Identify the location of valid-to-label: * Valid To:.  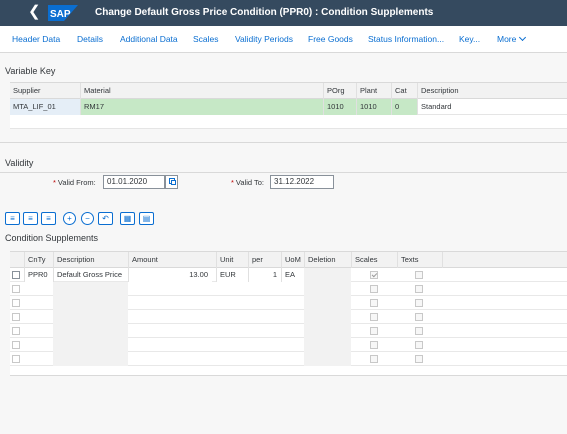
(247, 182).